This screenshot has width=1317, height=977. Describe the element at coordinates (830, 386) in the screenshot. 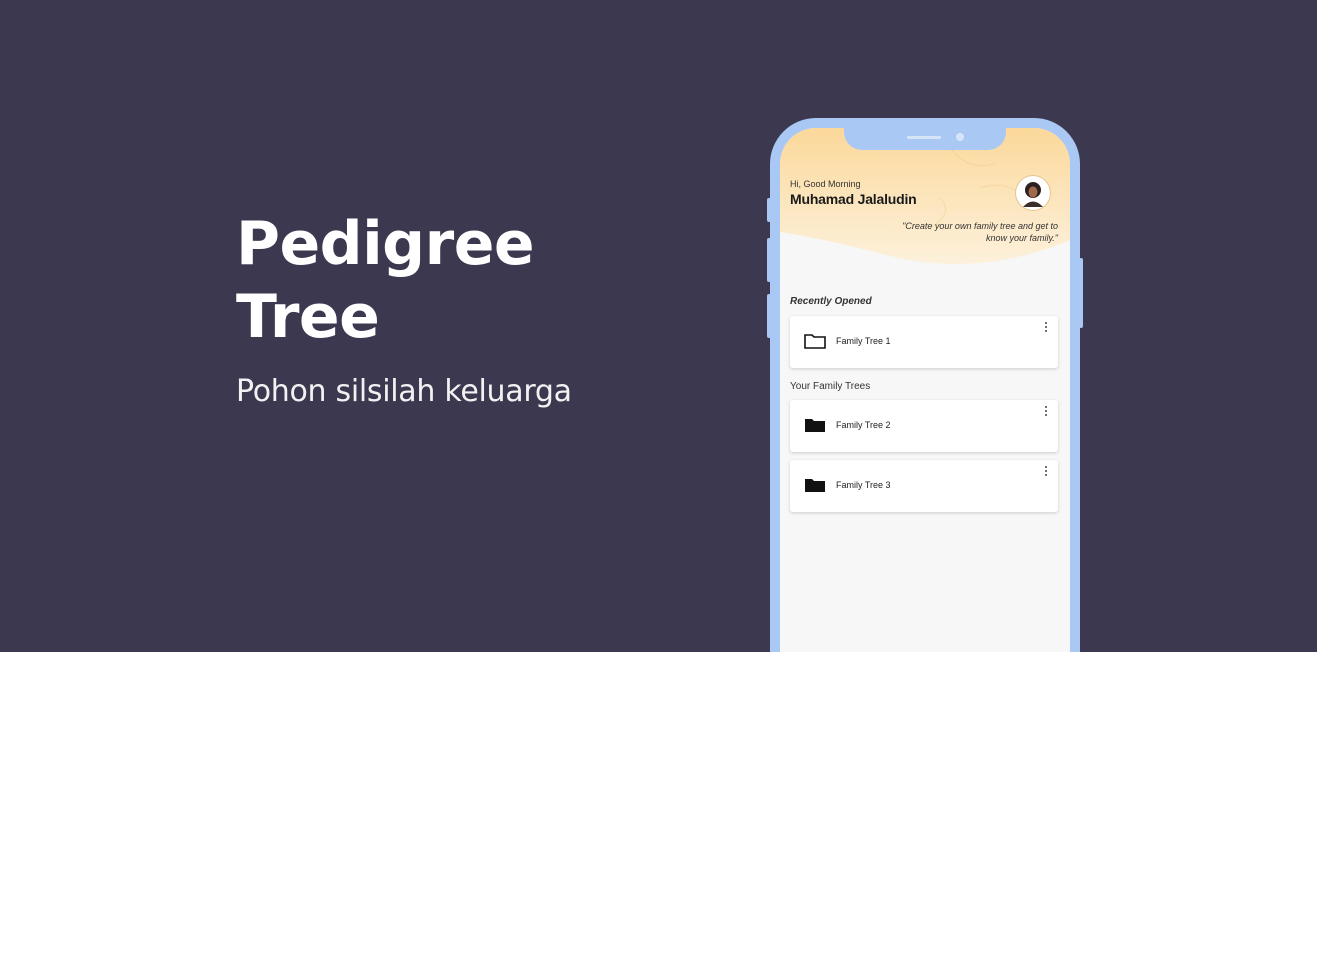

I see `your-family-trees-heading: Your Family Trees` at that location.